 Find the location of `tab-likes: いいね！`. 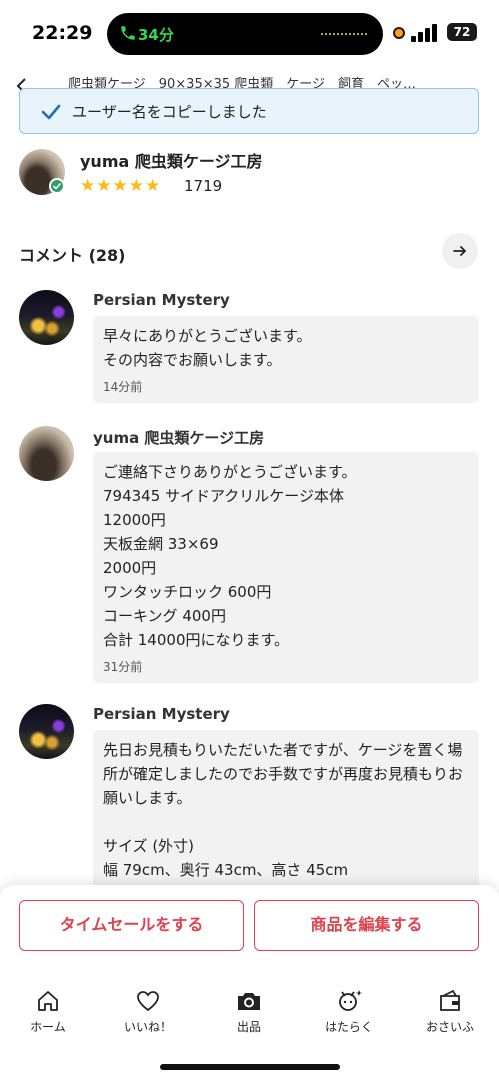

tab-likes: いいね！ is located at coordinates (148, 1011).